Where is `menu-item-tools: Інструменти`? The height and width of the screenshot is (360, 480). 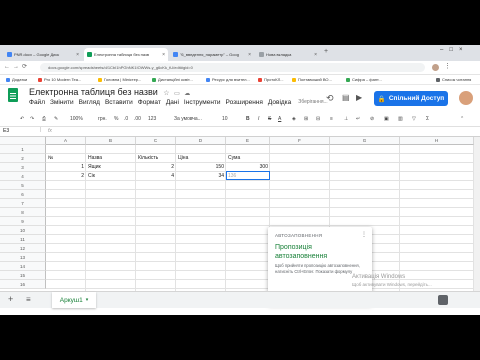 menu-item-tools: Інструменти is located at coordinates (202, 102).